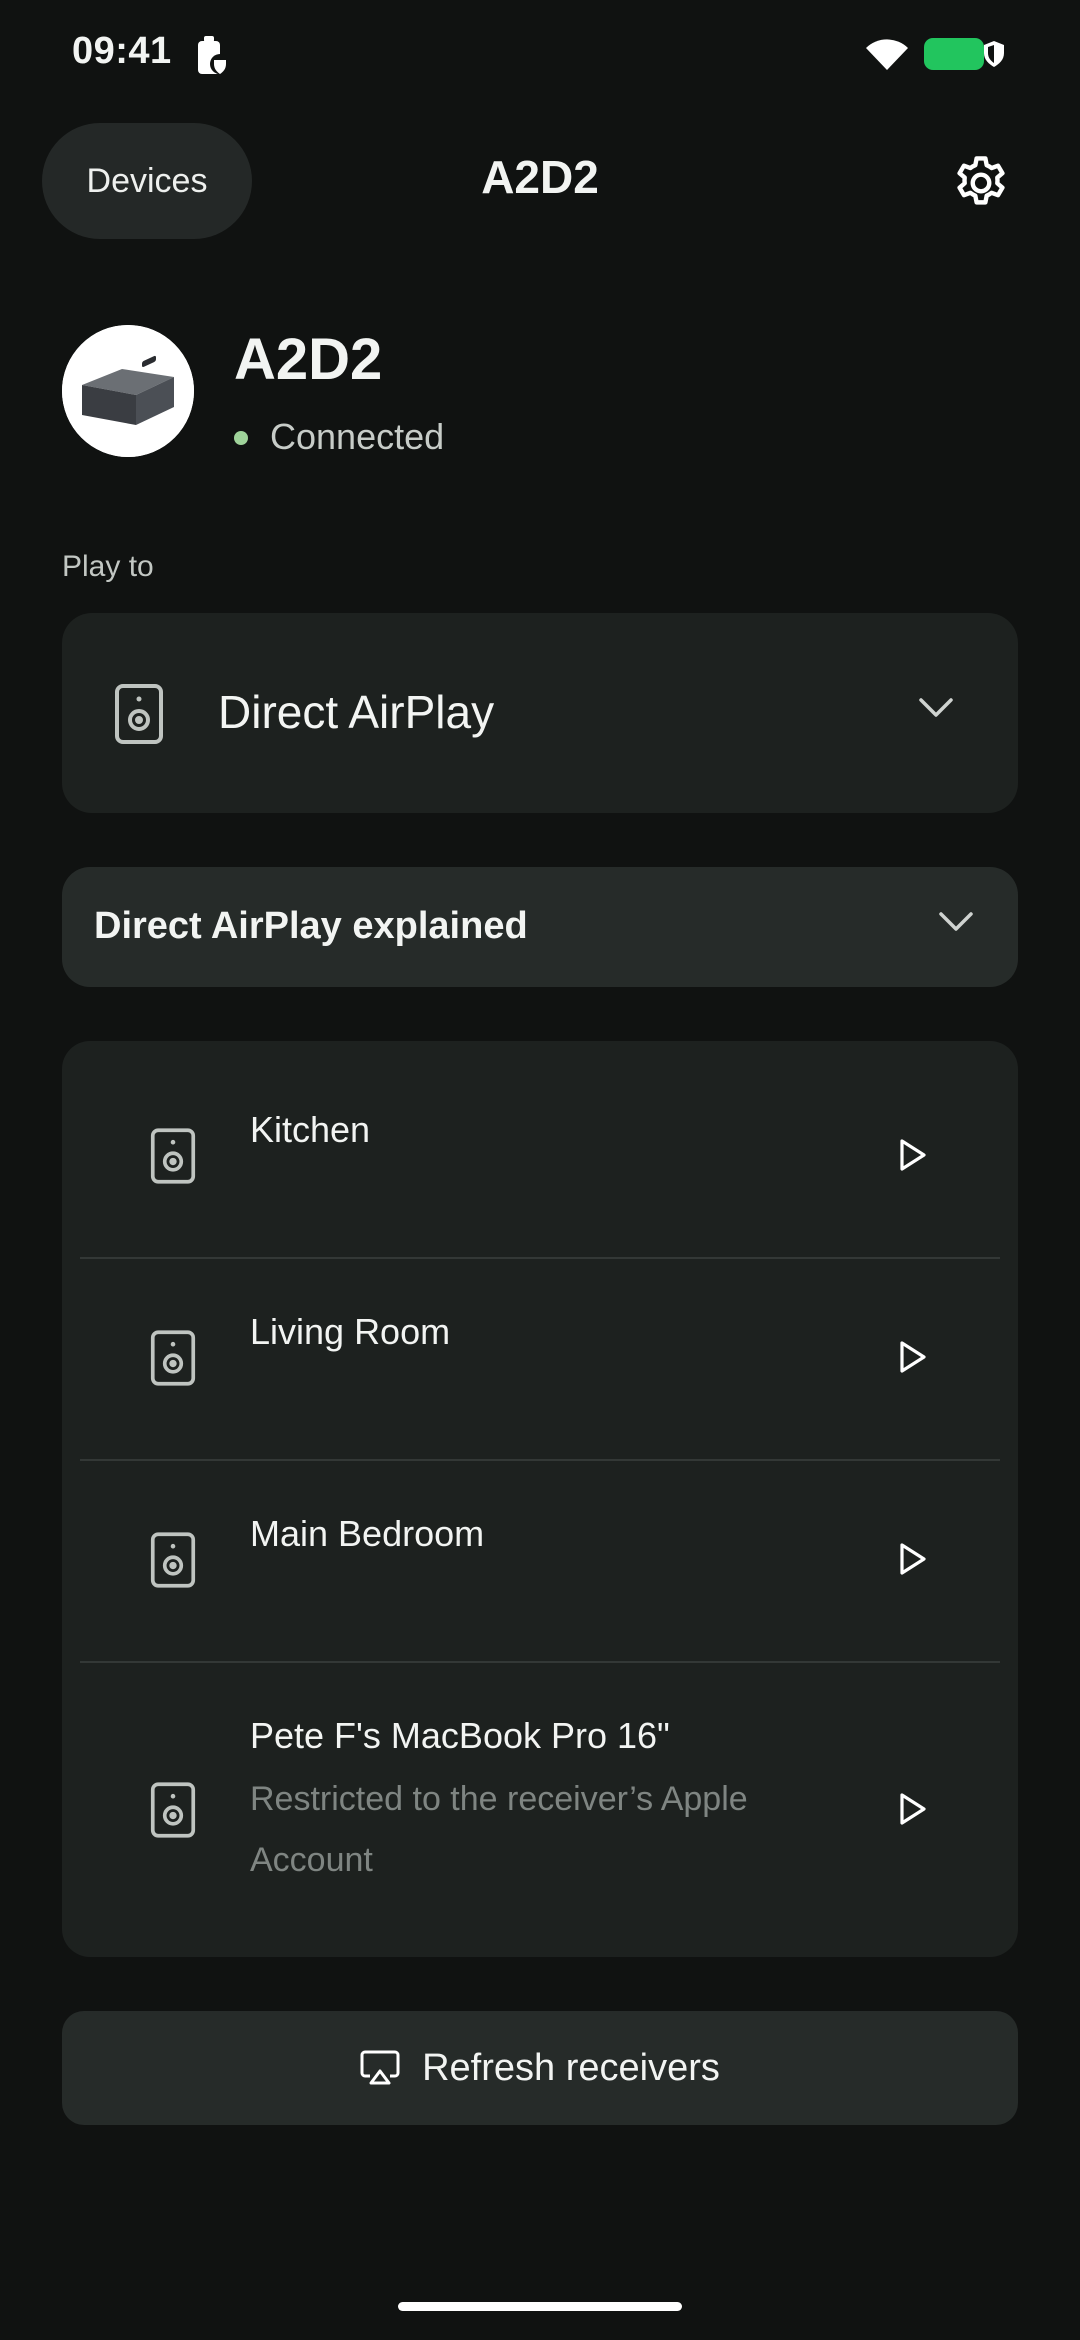 Image resolution: width=1080 pixels, height=2340 pixels. Describe the element at coordinates (308, 359) in the screenshot. I see `device-name: A2D2` at that location.